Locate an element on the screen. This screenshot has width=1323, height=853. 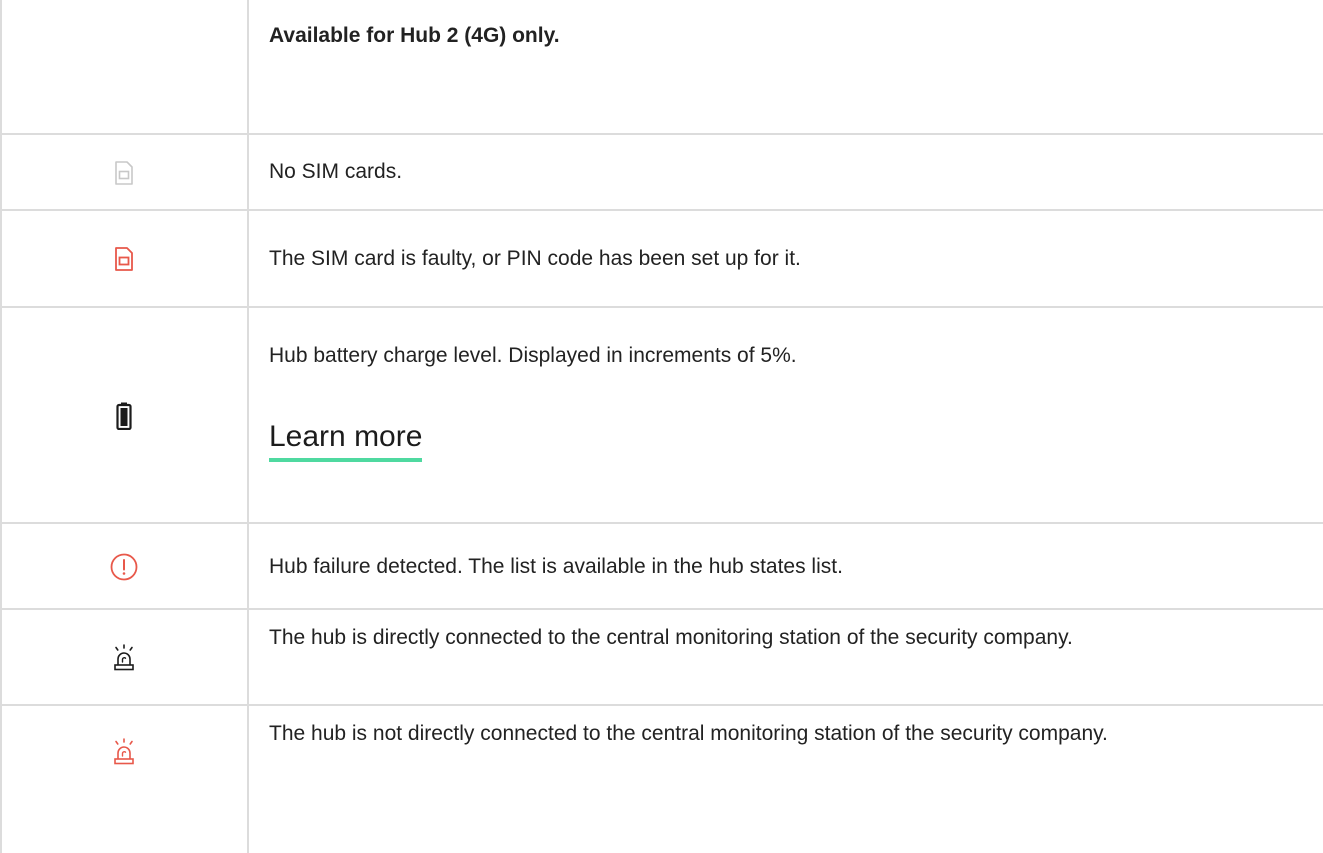
sim-card-faulty-icon is located at coordinates (124, 259).